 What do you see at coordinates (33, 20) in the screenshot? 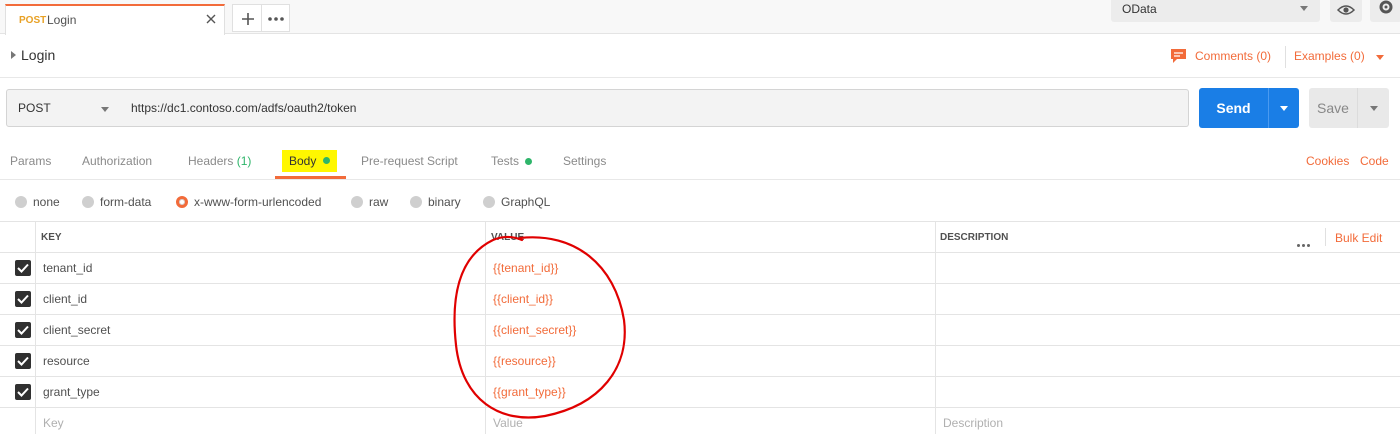
I see `request-tab-method: POST` at bounding box center [33, 20].